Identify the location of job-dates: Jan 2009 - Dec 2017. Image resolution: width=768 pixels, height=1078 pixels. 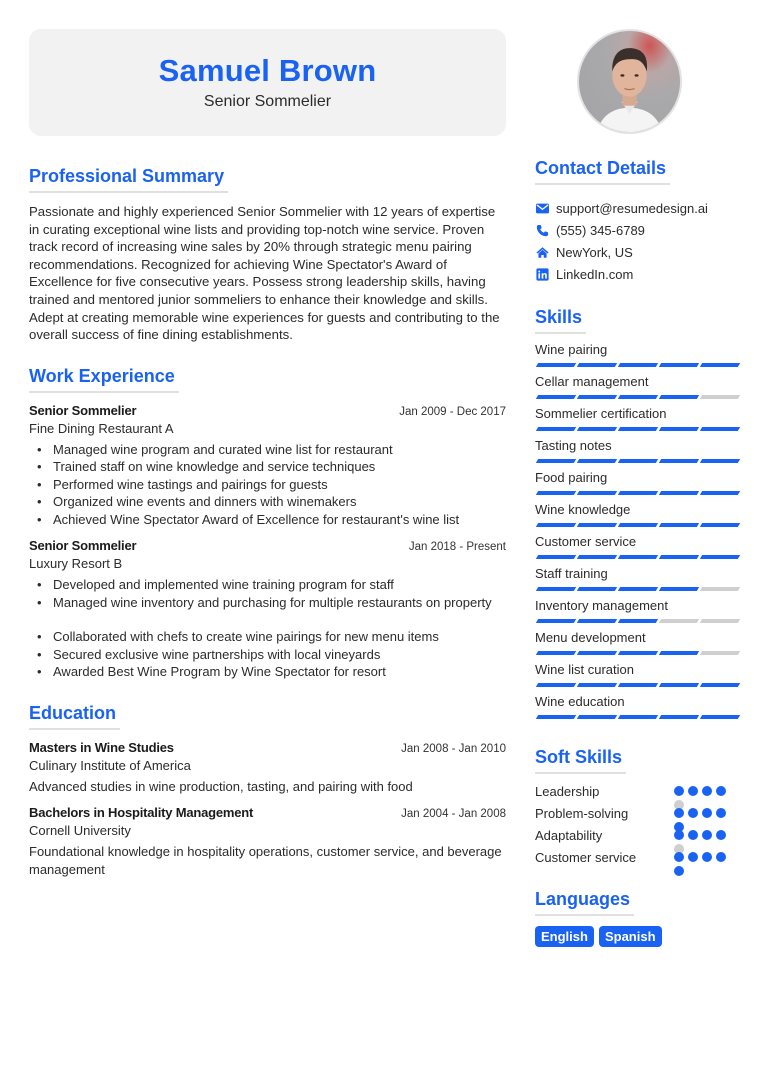
(452, 411).